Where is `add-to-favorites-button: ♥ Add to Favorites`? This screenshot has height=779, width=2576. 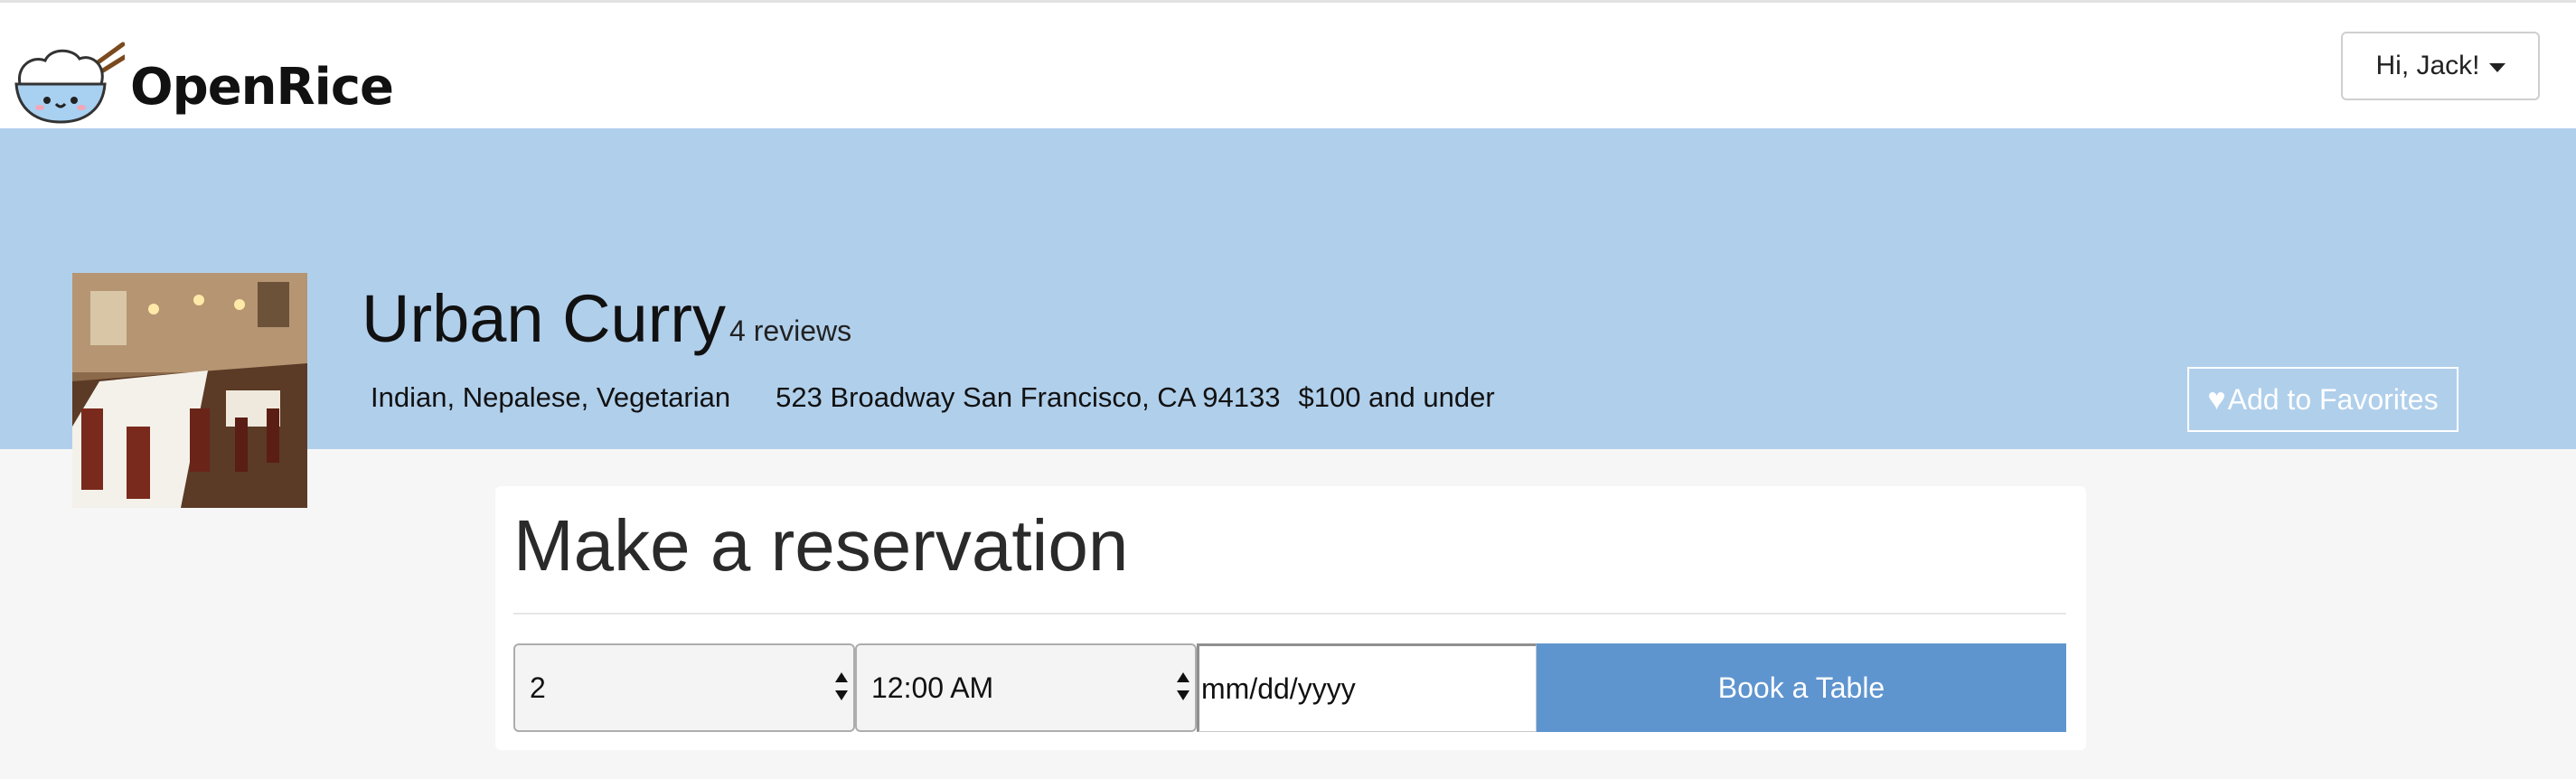 add-to-favorites-button: ♥ Add to Favorites is located at coordinates (2323, 399).